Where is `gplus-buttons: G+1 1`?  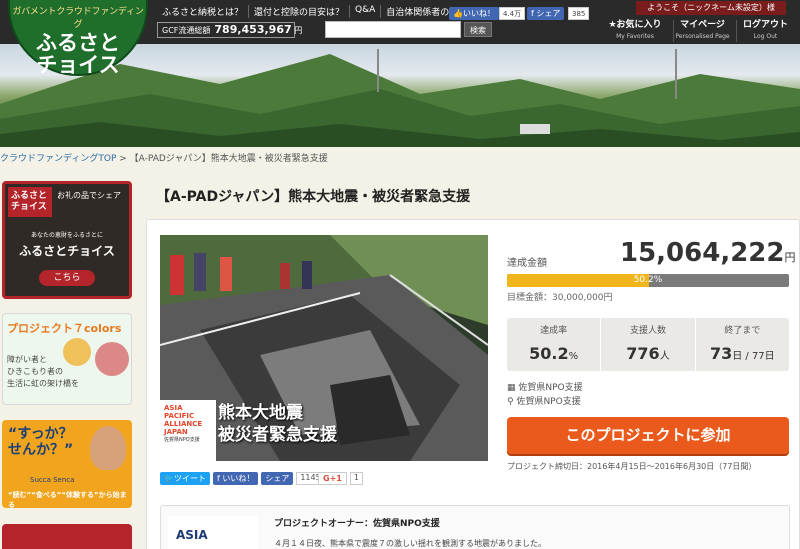 gplus-buttons: G+1 1 is located at coordinates (340, 478).